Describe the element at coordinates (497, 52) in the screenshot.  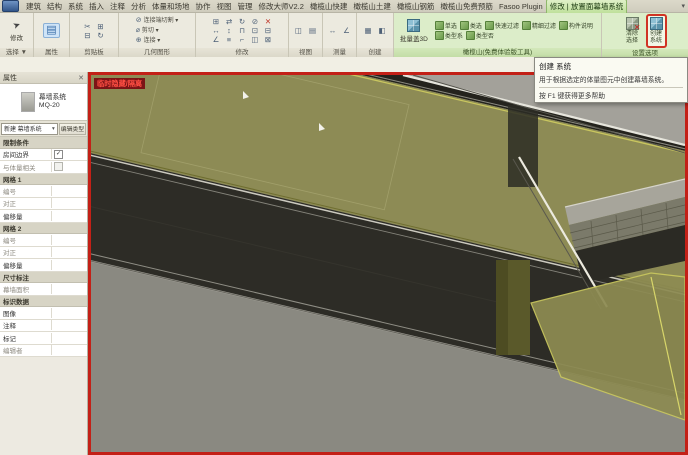
I see `panel-label-glsoft: 橄榄山(免费体验版工具)` at that location.